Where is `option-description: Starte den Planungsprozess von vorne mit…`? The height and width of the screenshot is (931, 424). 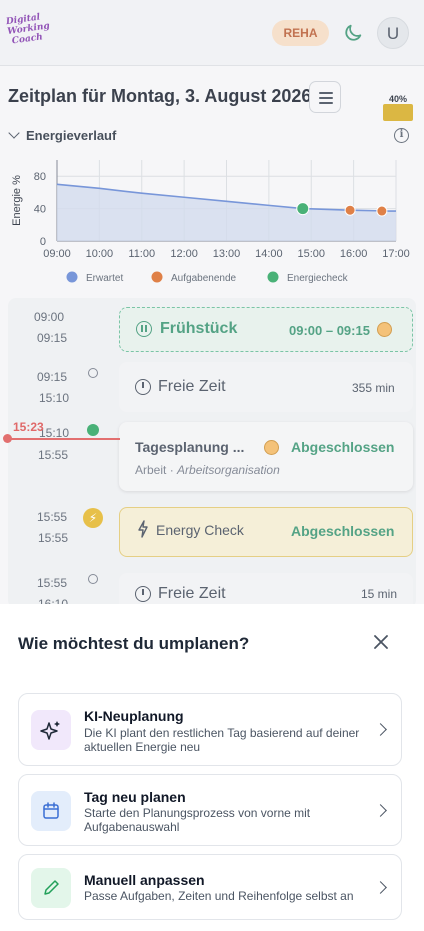
option-description: Starte den Planungsprozess von vorne mit… is located at coordinates (197, 820).